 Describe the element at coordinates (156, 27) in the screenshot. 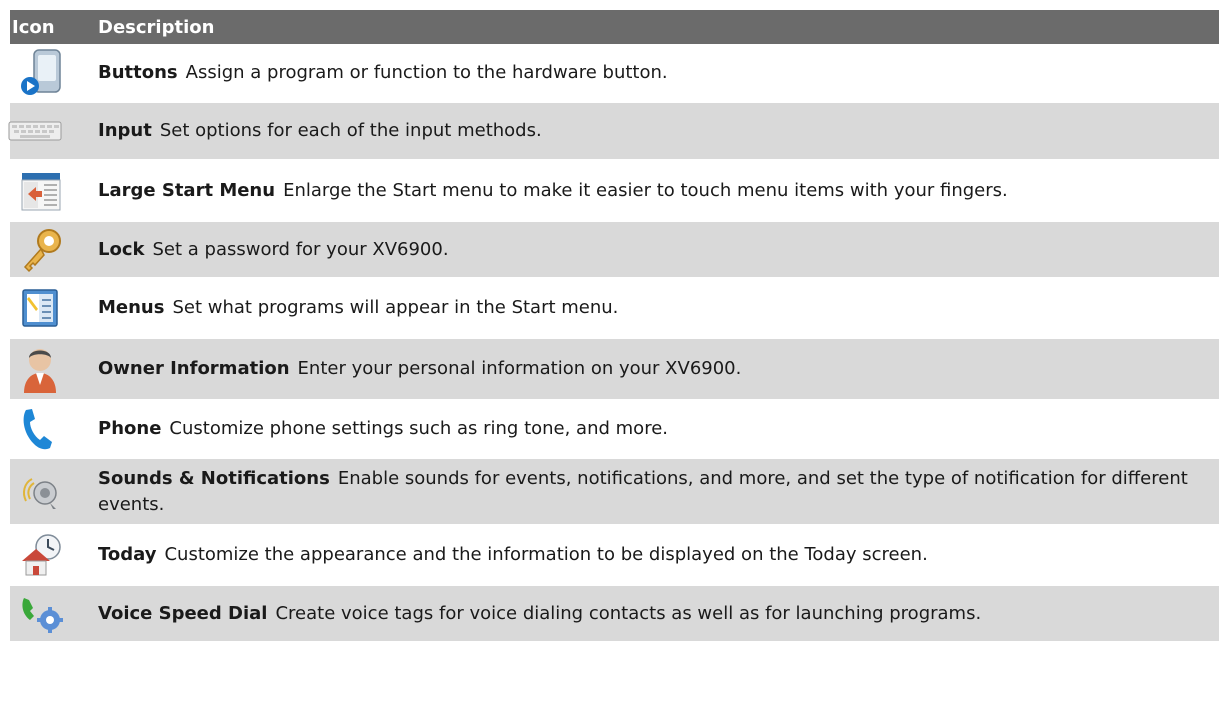

I see `header-description-column: Description` at that location.